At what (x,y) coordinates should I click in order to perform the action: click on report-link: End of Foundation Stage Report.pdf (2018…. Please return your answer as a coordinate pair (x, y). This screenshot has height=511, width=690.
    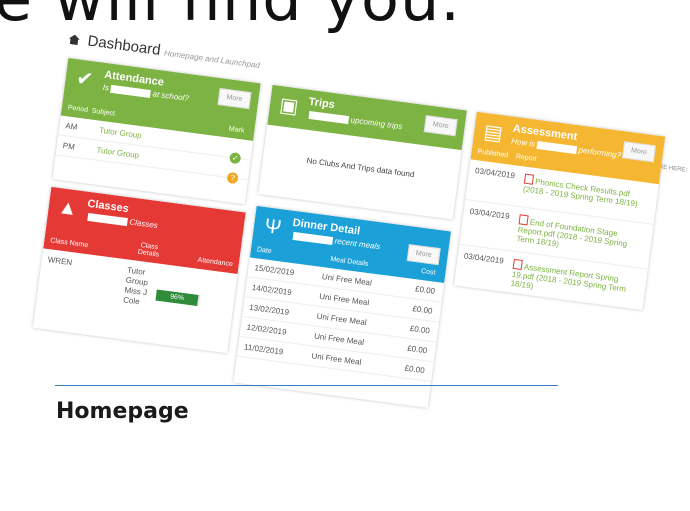
    Looking at the image, I should click on (580, 236).